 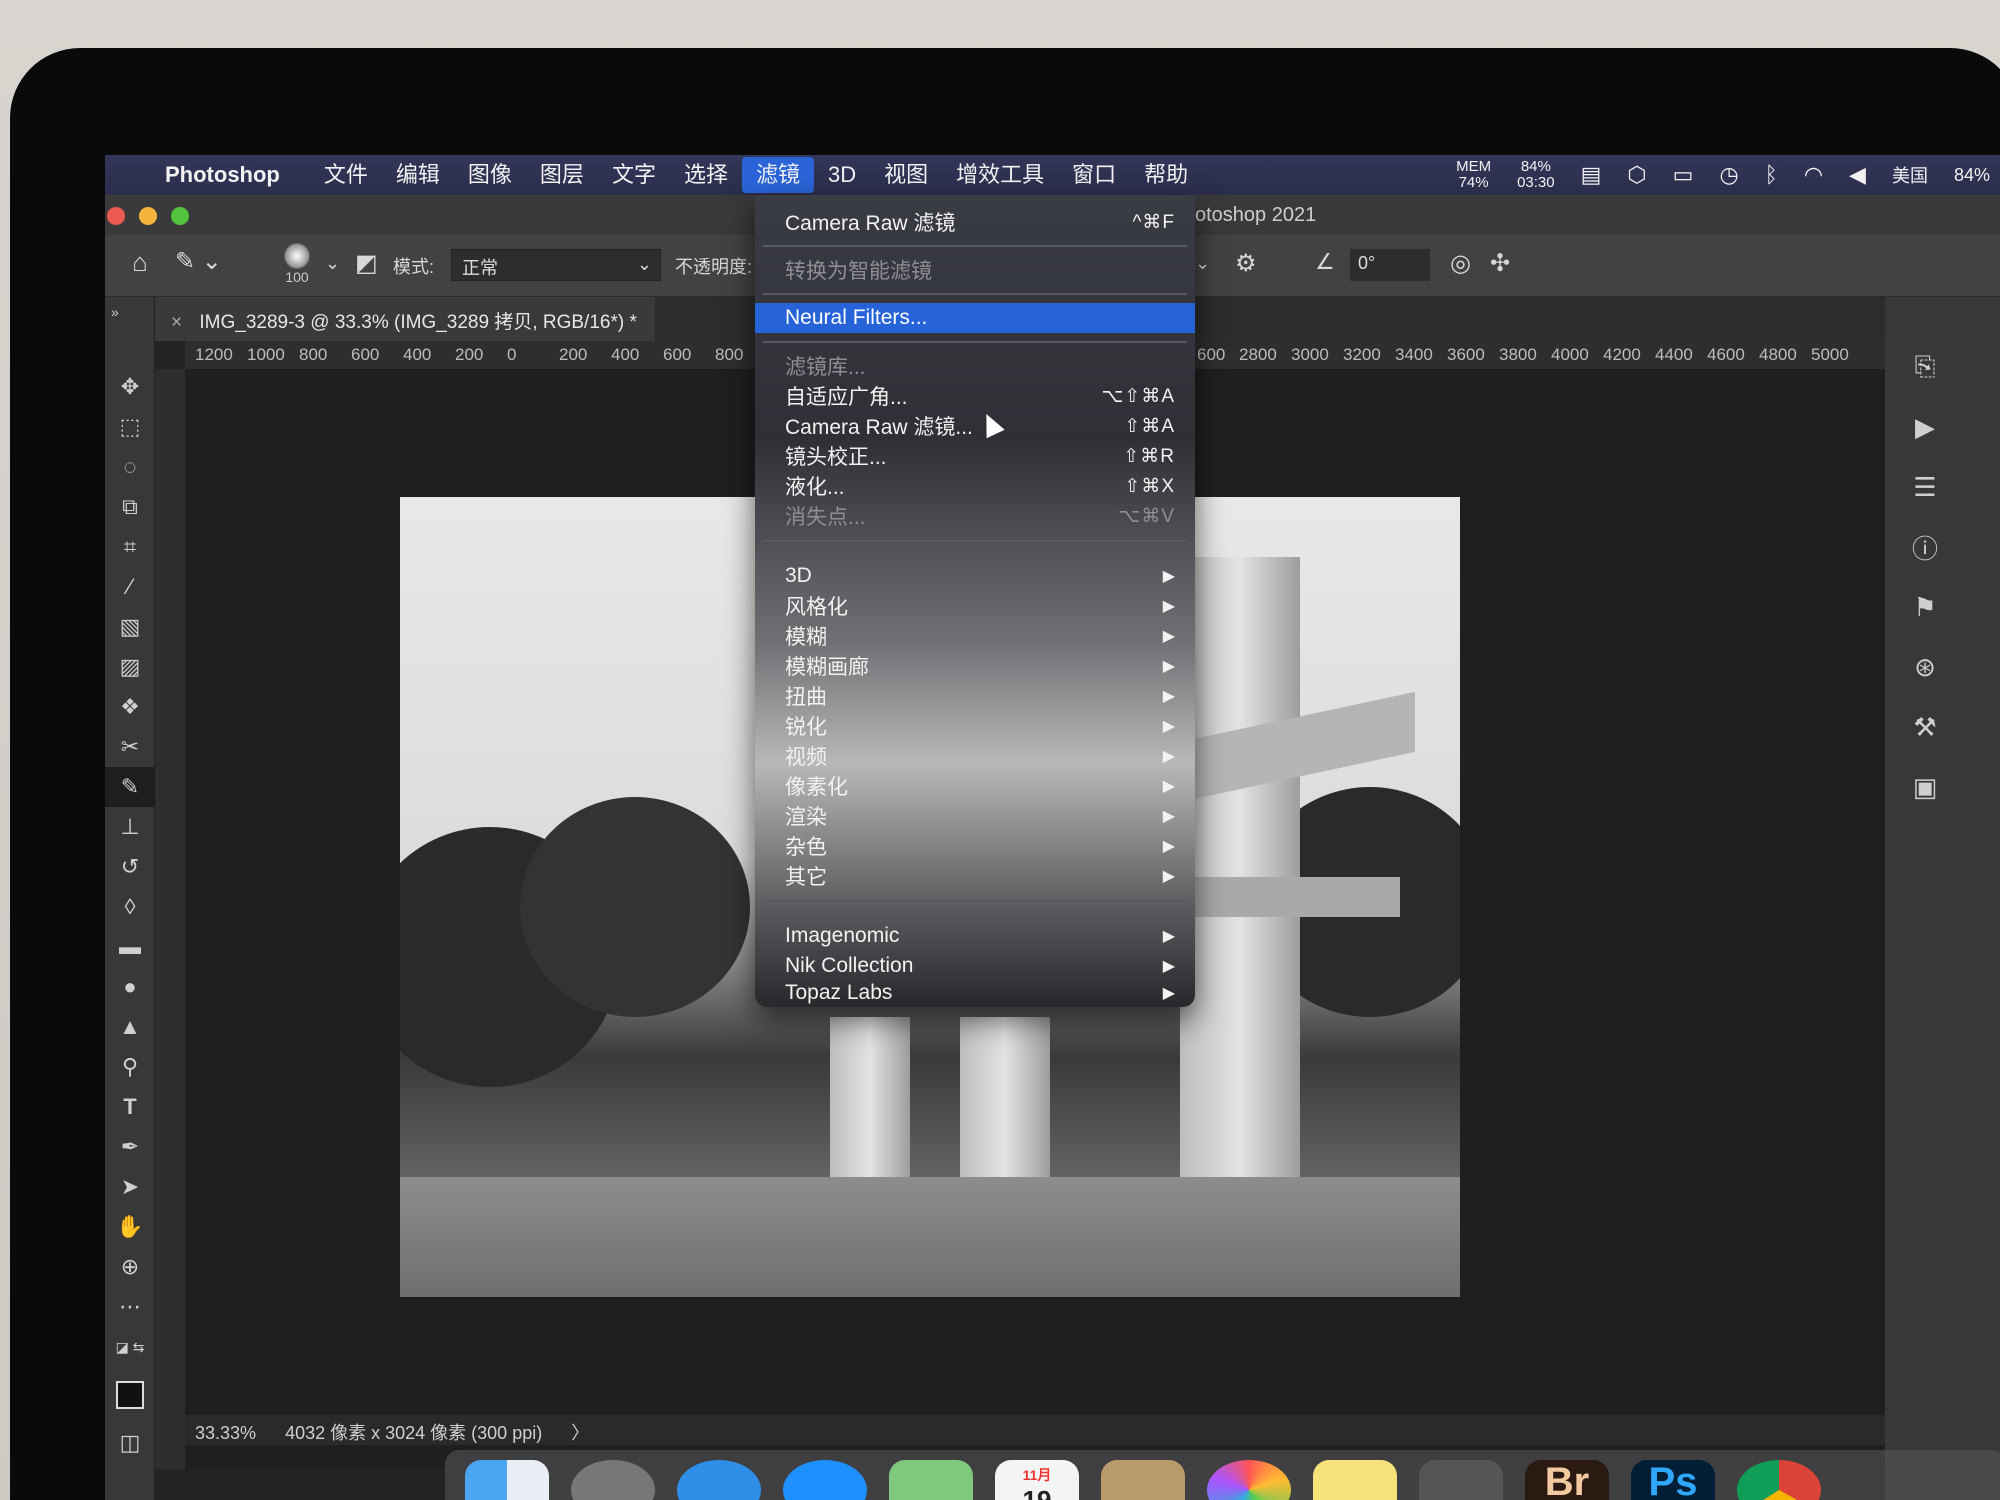 What do you see at coordinates (1460, 263) in the screenshot?
I see `pressure-icon: ◎` at bounding box center [1460, 263].